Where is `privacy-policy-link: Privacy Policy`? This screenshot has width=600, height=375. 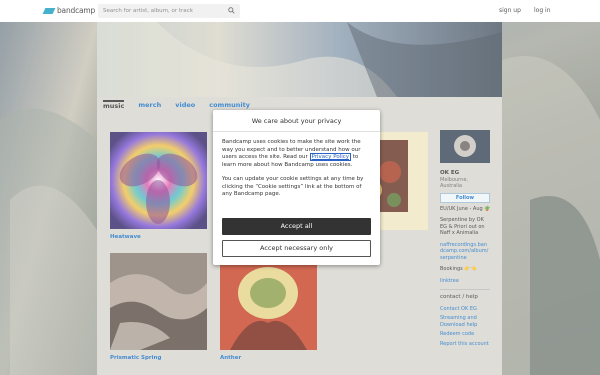 privacy-policy-link: Privacy Policy is located at coordinates (330, 157).